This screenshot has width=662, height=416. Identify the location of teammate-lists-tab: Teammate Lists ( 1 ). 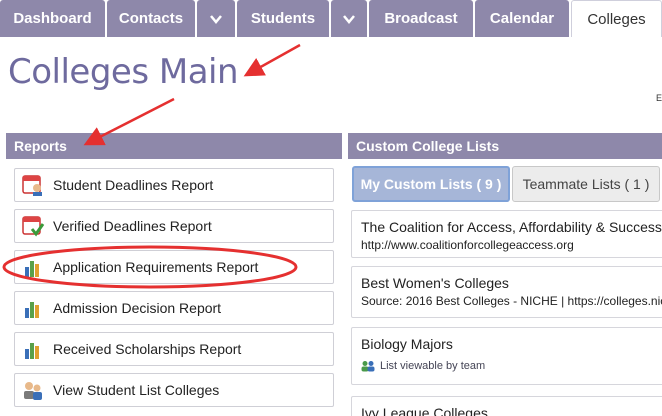
(586, 184).